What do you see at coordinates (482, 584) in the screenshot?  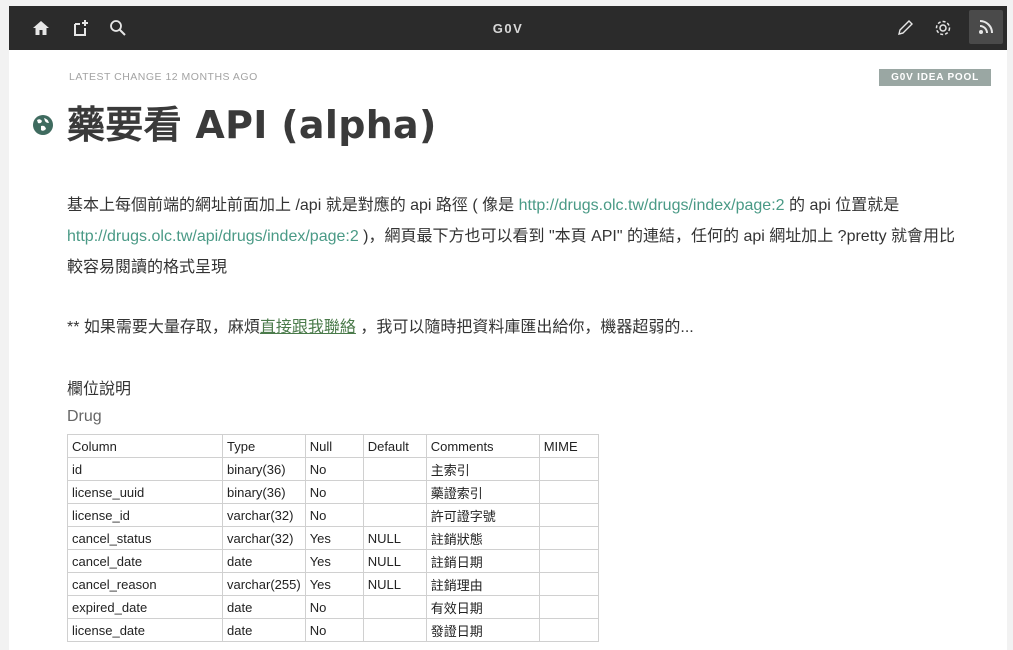 I see `table-cell: 註銷理由` at bounding box center [482, 584].